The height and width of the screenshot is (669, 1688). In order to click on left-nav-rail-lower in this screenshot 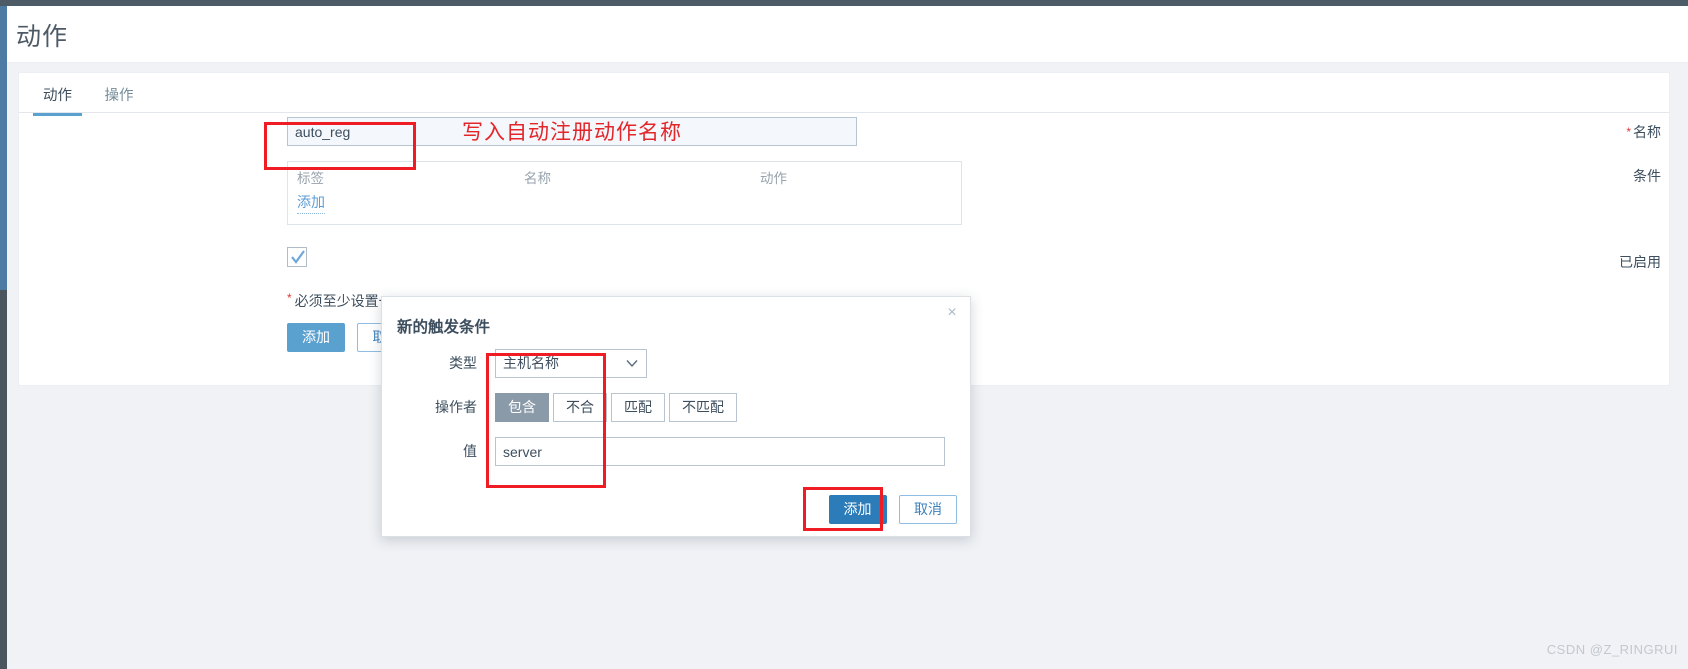, I will do `click(3, 479)`.